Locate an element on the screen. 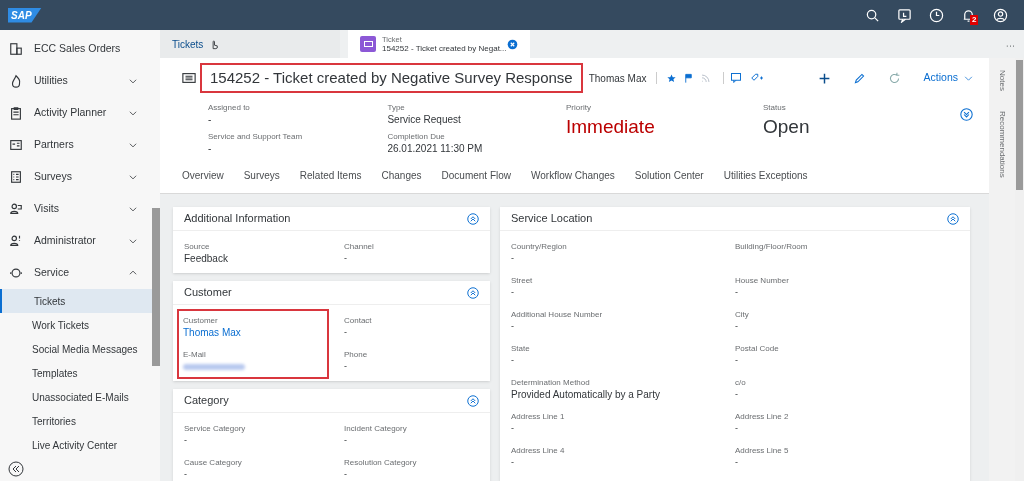 This screenshot has height=481, width=1024. sidebar-item: Visits is located at coordinates (76, 209).